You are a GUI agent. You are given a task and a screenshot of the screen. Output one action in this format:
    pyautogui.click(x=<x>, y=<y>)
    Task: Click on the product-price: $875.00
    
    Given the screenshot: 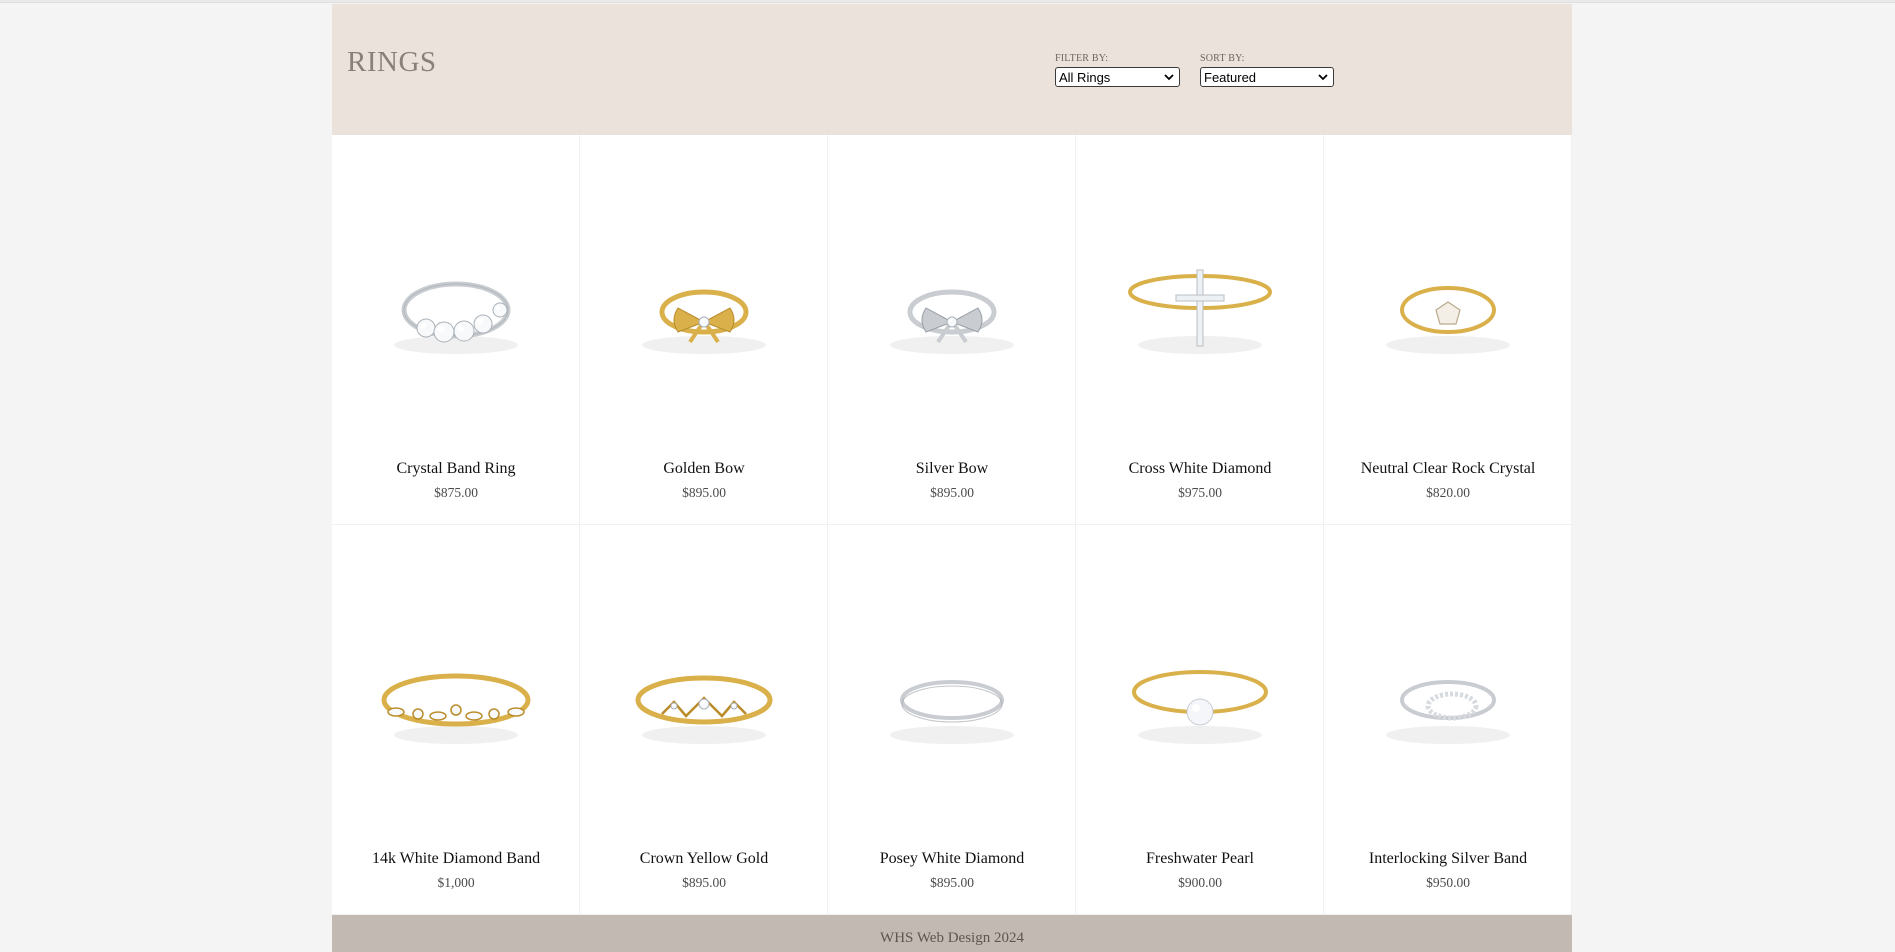 What is the action you would take?
    pyautogui.click(x=456, y=492)
    